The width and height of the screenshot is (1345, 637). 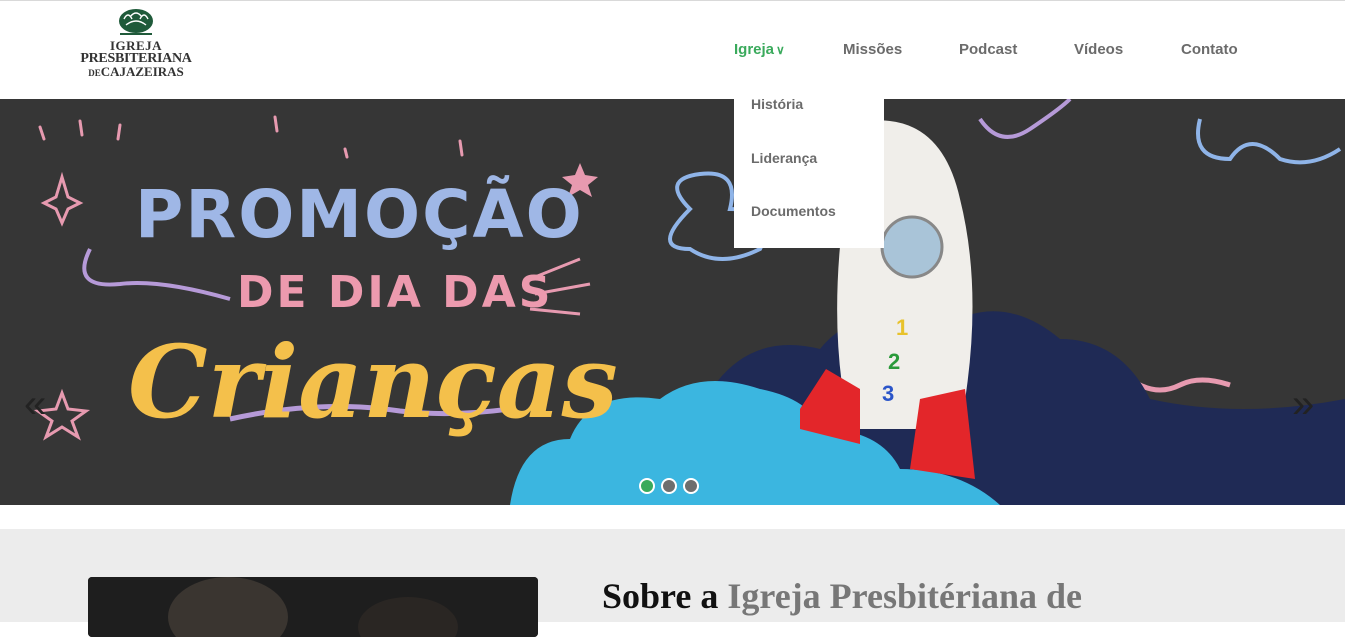 I want to click on about-image, so click(x=313, y=607).